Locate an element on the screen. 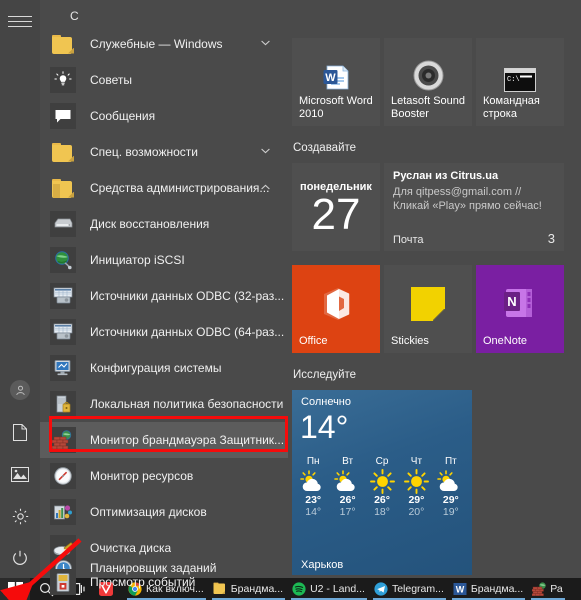 The image size is (581, 600). rail-item-documents is located at coordinates (20, 432).